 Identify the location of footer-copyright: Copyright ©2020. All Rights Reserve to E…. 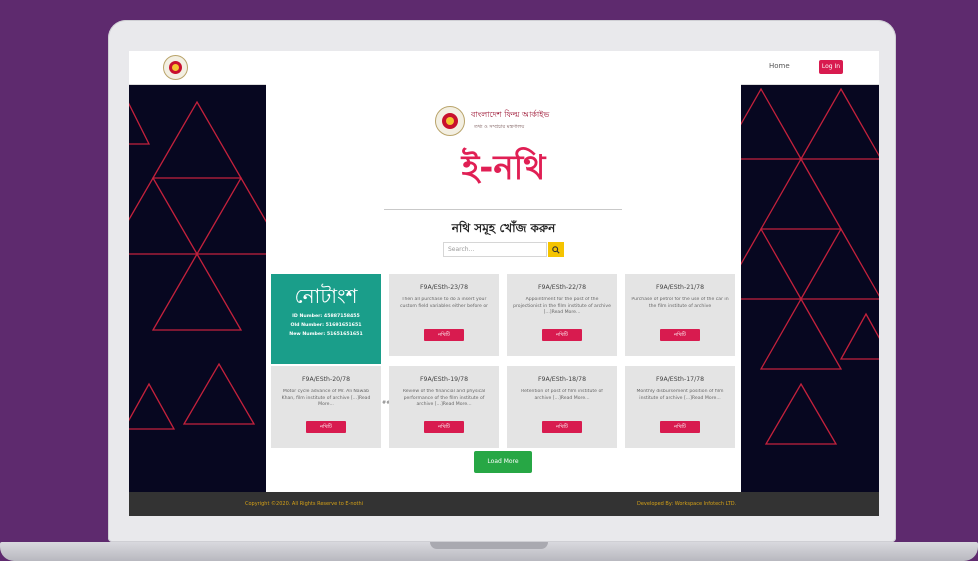
(304, 504).